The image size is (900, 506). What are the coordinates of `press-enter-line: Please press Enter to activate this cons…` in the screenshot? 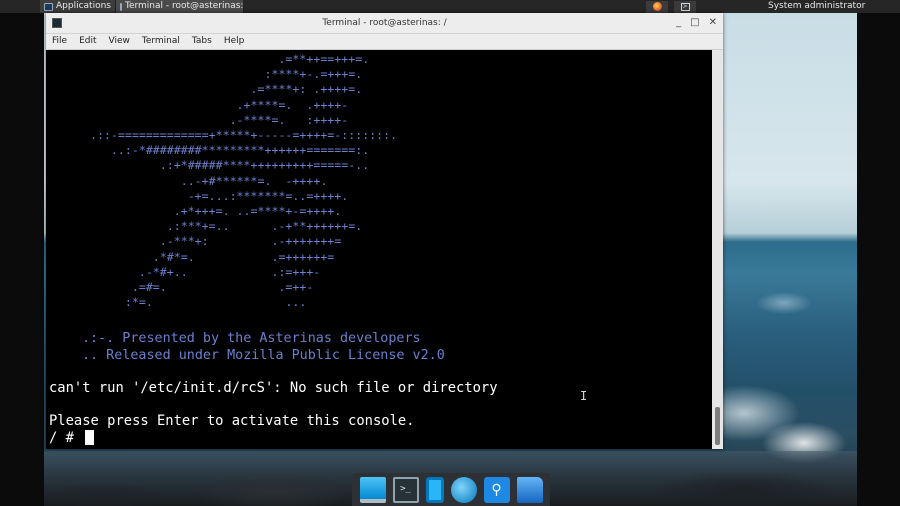 It's located at (232, 421).